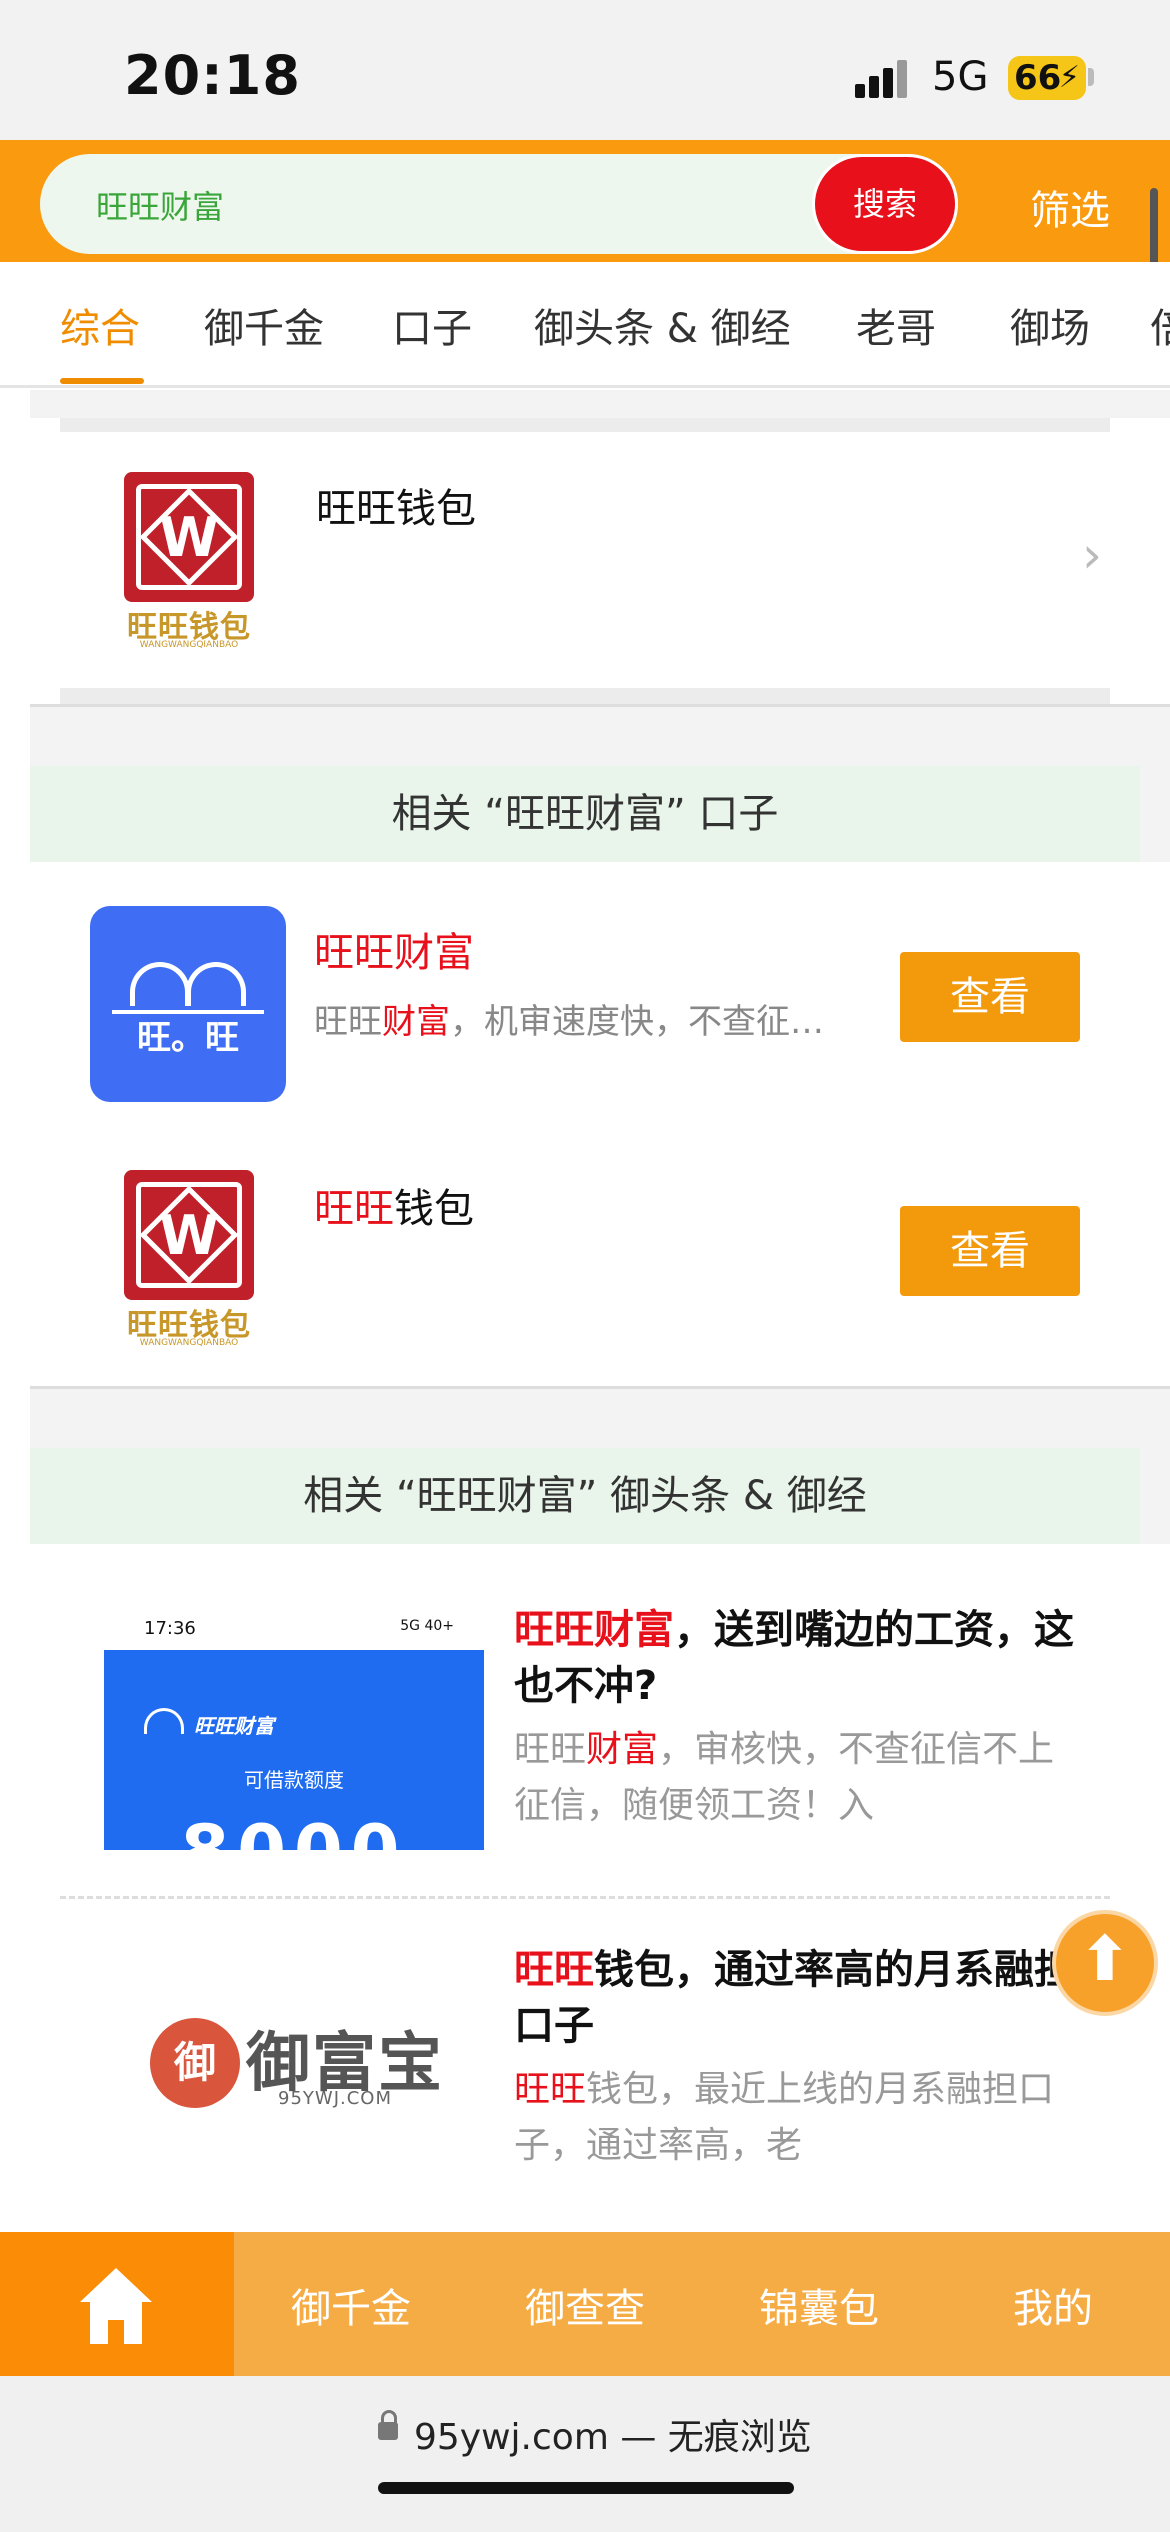 This screenshot has height=2532, width=1170. I want to click on tab-yuchang: 御场, so click(1050, 325).